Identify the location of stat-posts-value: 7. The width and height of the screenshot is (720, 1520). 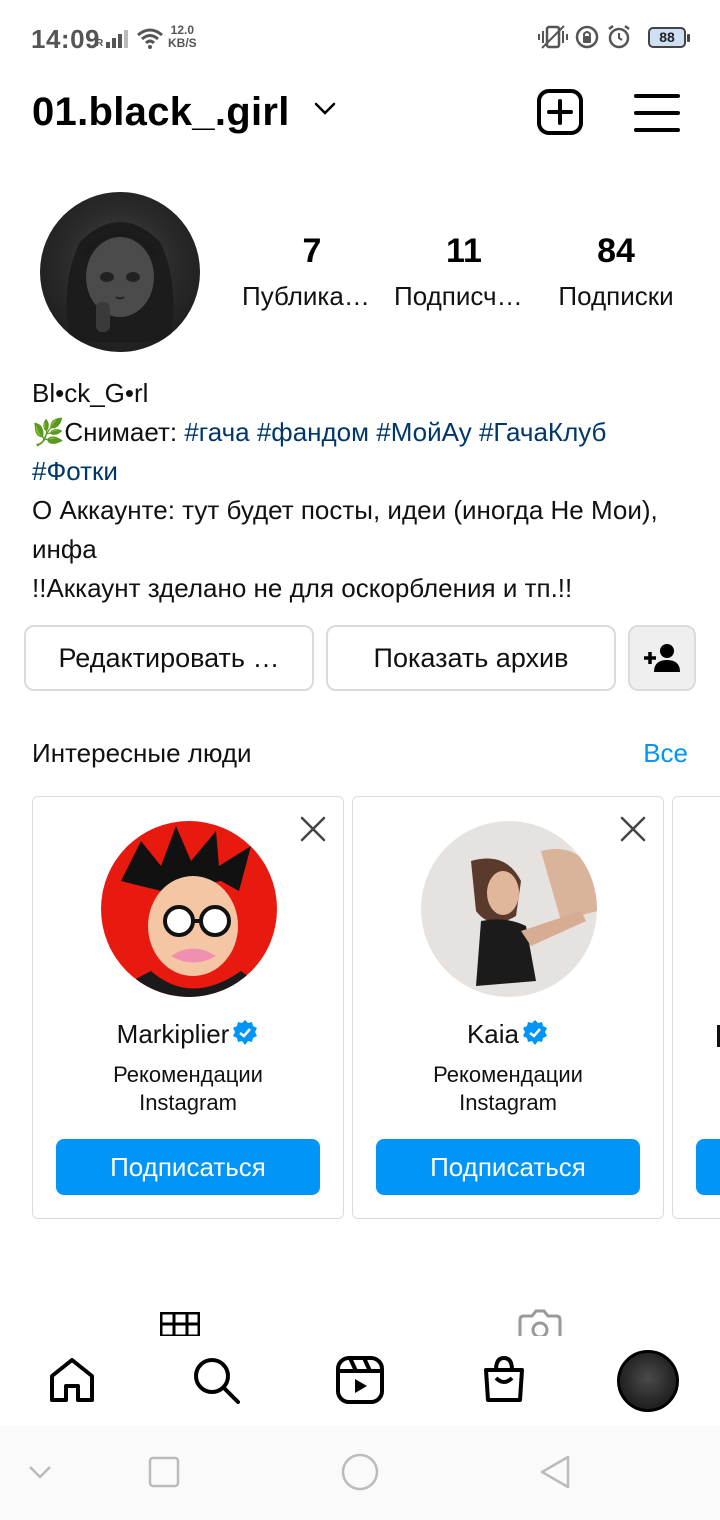
(312, 251).